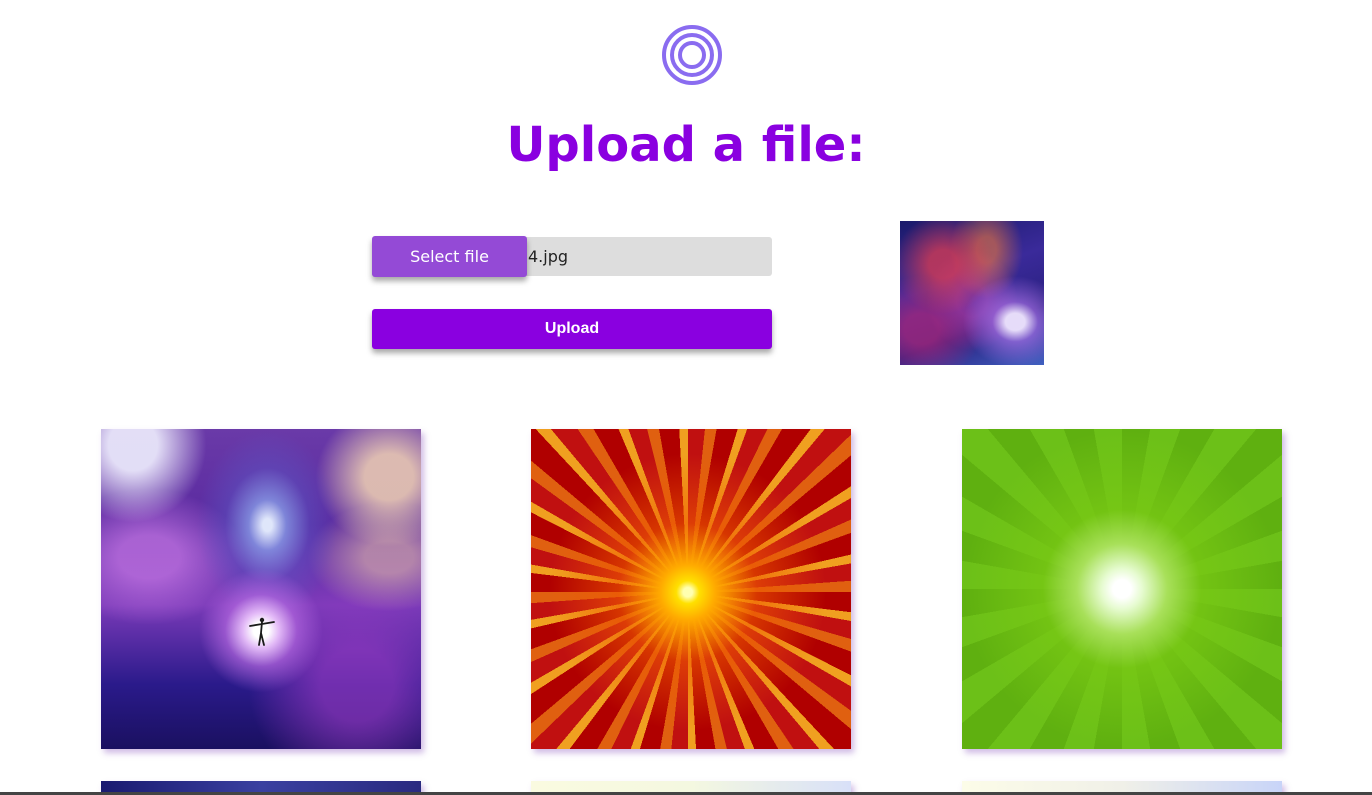 The height and width of the screenshot is (795, 1372). Describe the element at coordinates (262, 631) in the screenshot. I see `dancer-silhouette` at that location.